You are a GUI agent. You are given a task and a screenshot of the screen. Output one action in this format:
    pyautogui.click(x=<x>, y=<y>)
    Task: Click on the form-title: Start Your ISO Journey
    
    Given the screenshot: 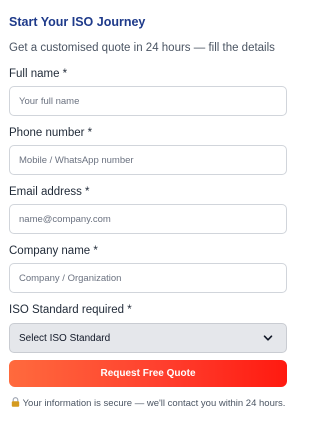 What is the action you would take?
    pyautogui.click(x=77, y=22)
    